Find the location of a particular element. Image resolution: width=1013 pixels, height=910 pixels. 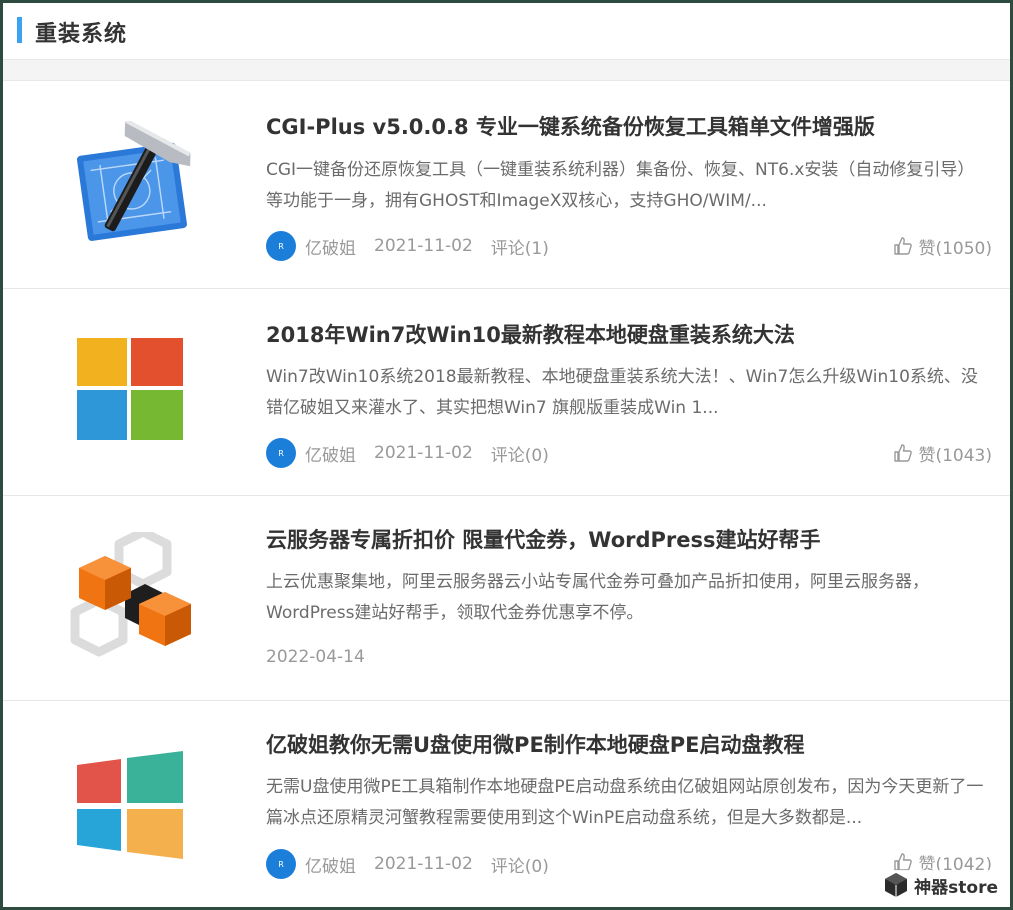

section-accent-bar is located at coordinates (19, 30).